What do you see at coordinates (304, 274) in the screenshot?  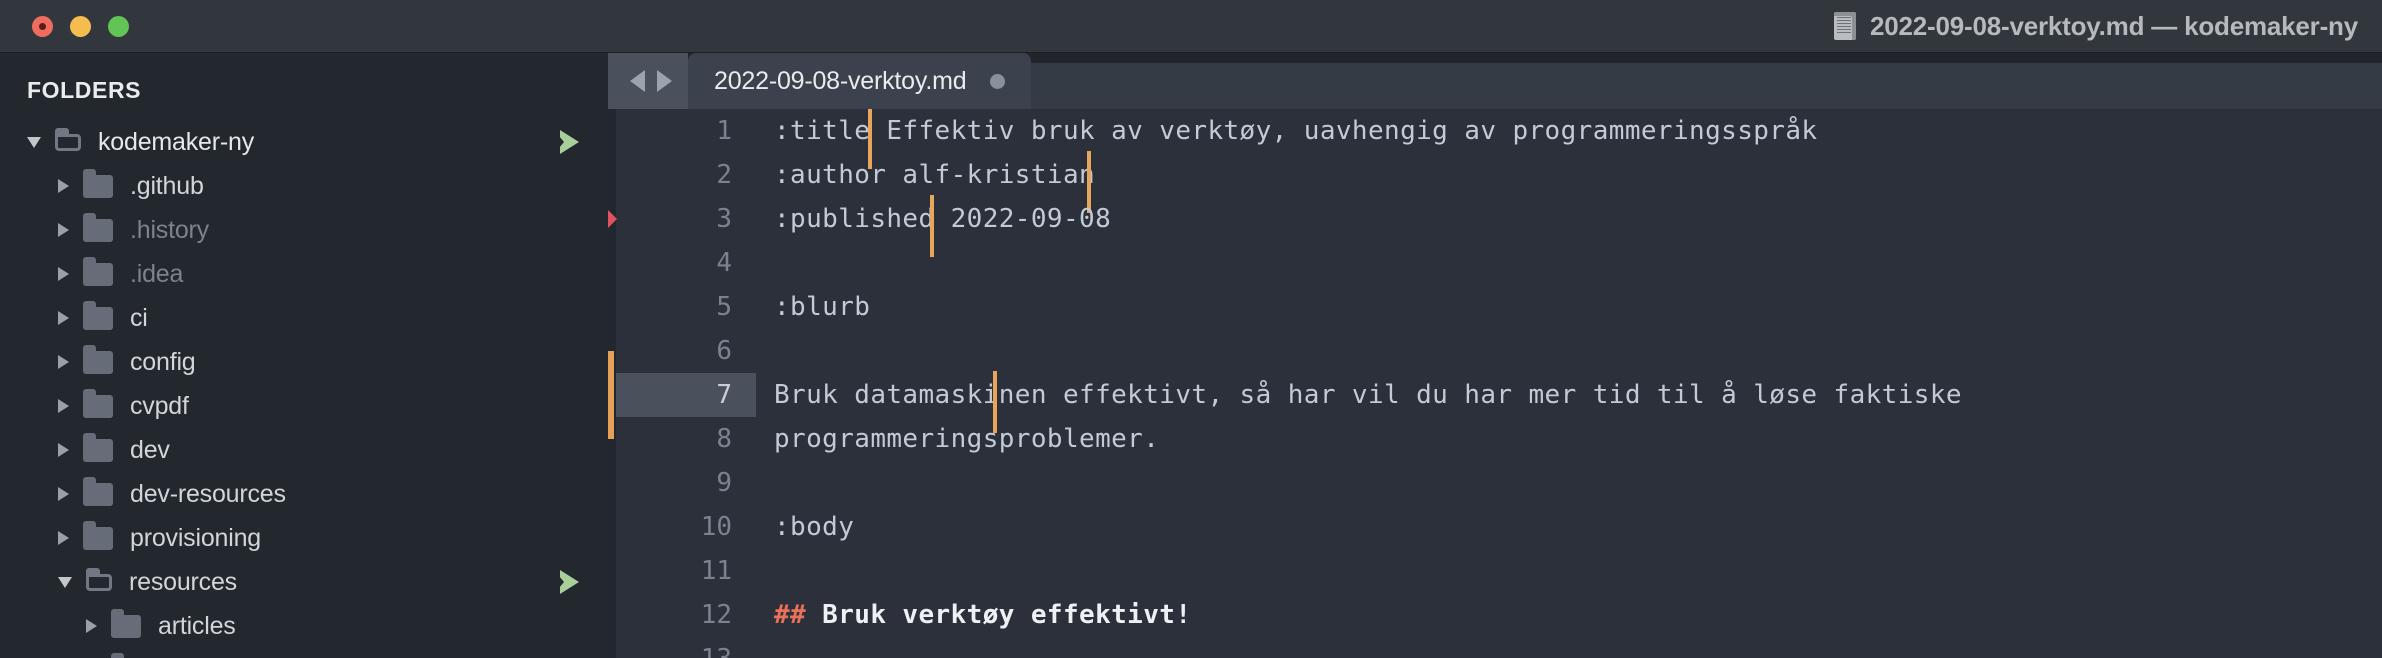 I see `tree-item-dot-idea: .idea` at bounding box center [304, 274].